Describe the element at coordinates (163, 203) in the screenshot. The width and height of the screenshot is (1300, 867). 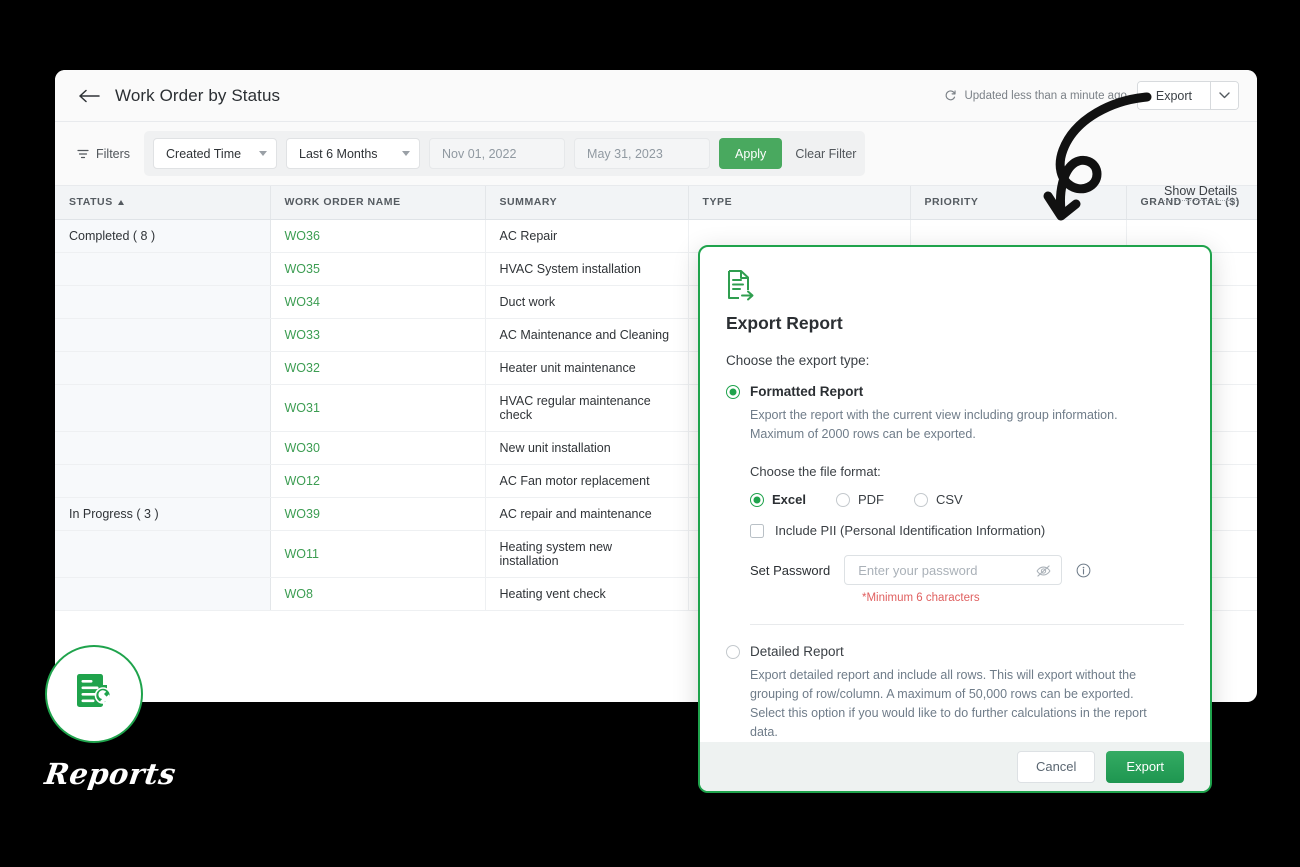
I see `column-header-status: STATUS` at that location.